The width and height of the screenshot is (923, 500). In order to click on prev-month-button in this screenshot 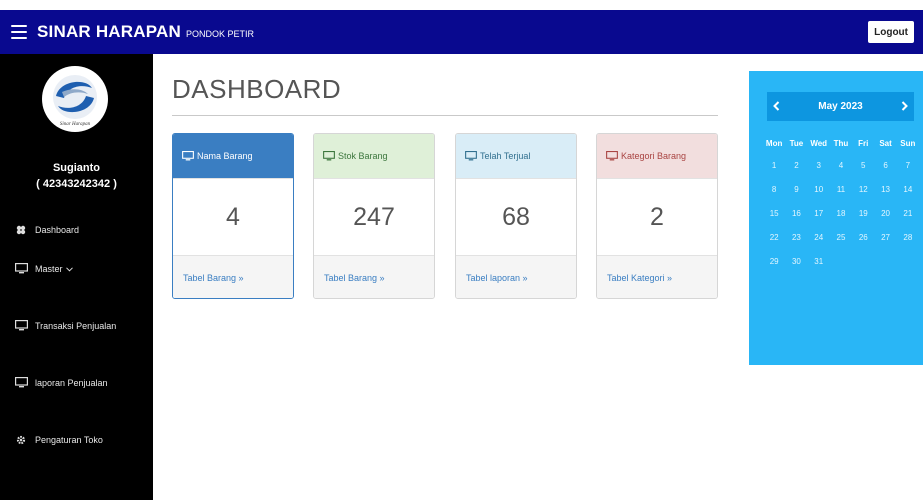, I will do `click(776, 107)`.